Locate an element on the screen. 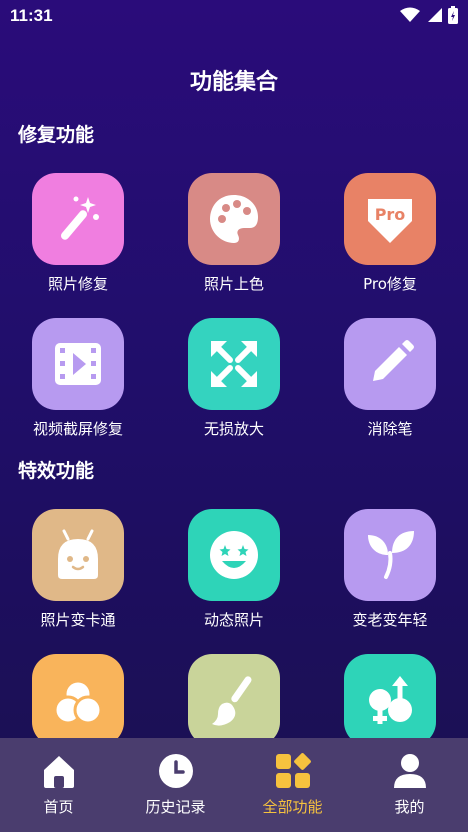 The height and width of the screenshot is (832, 468). home-icon is located at coordinates (58, 772).